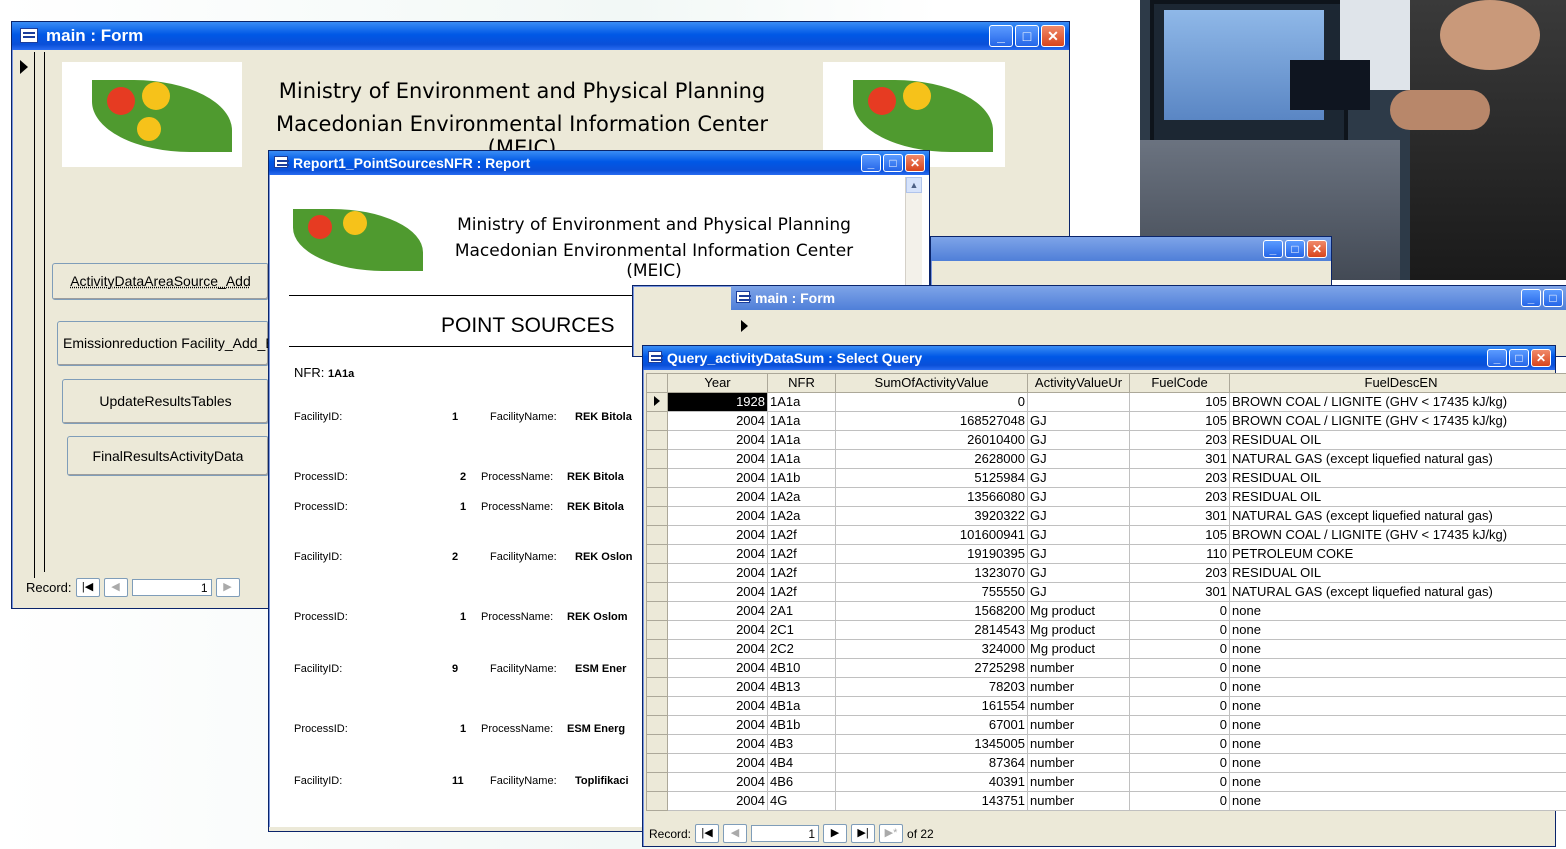 This screenshot has height=849, width=1566. I want to click on previous-record-button: ◀, so click(735, 833).